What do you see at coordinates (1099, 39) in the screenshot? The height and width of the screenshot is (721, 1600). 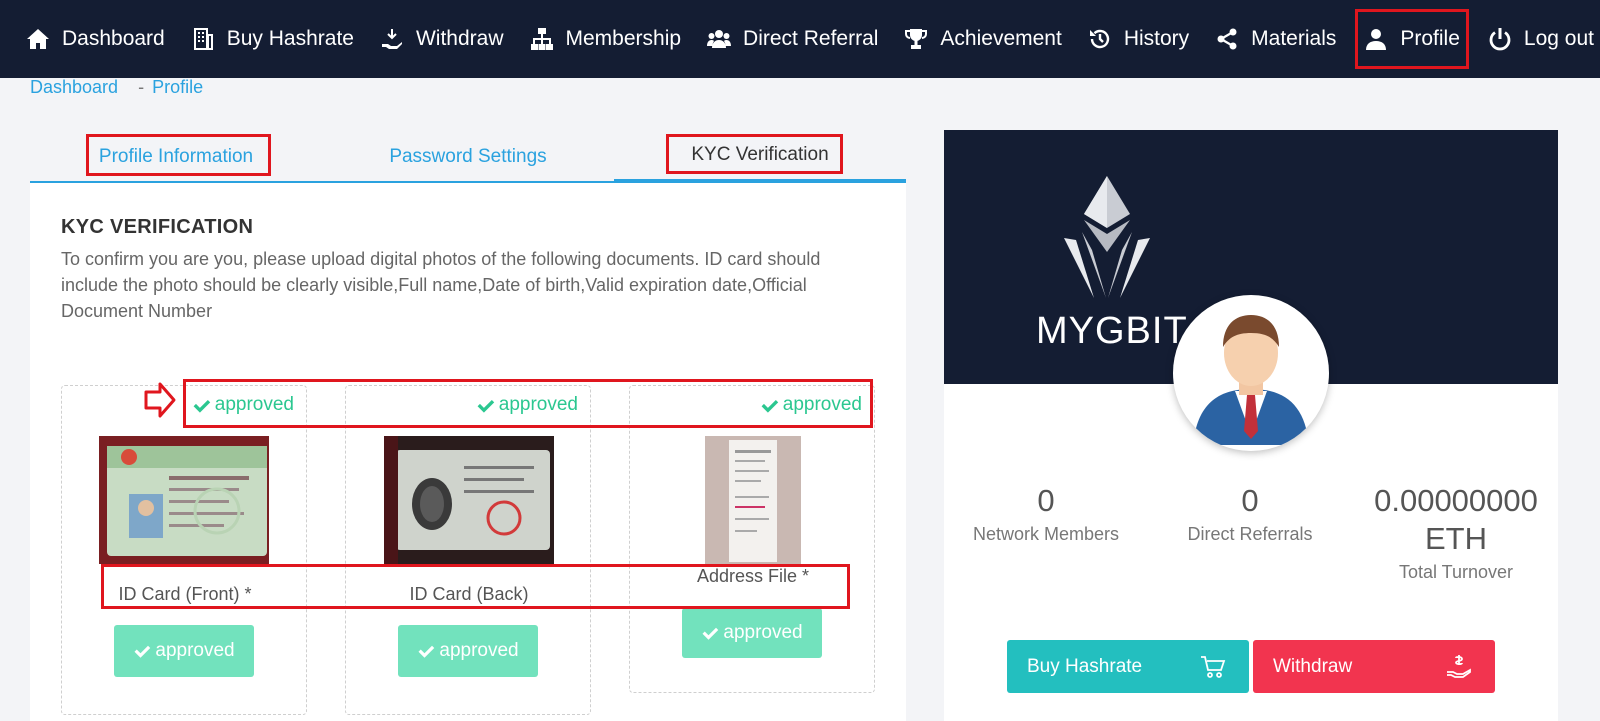 I see `history-icon` at bounding box center [1099, 39].